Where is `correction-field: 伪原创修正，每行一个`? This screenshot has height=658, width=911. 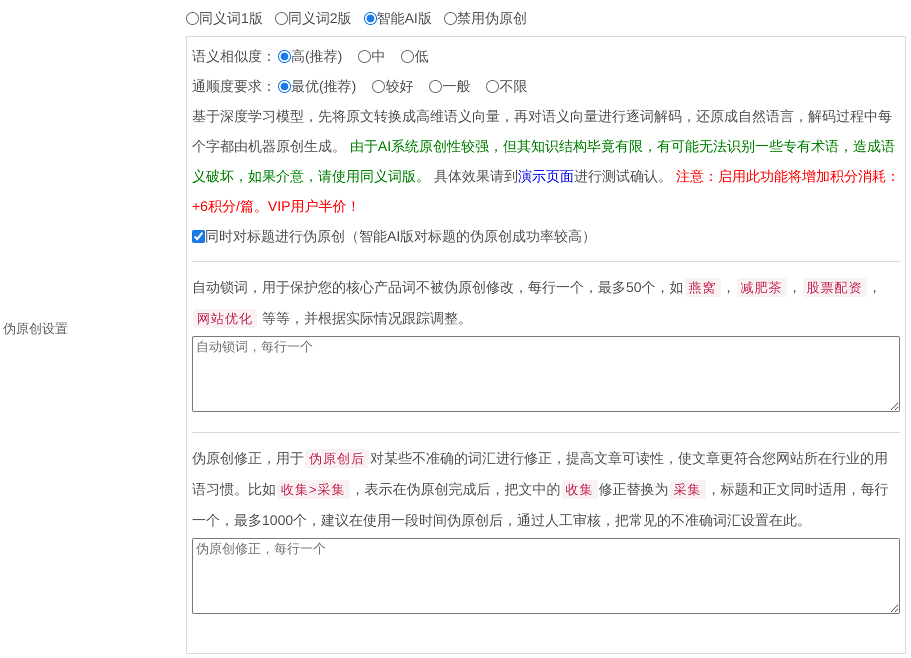 correction-field: 伪原创修正，每行一个 is located at coordinates (546, 576).